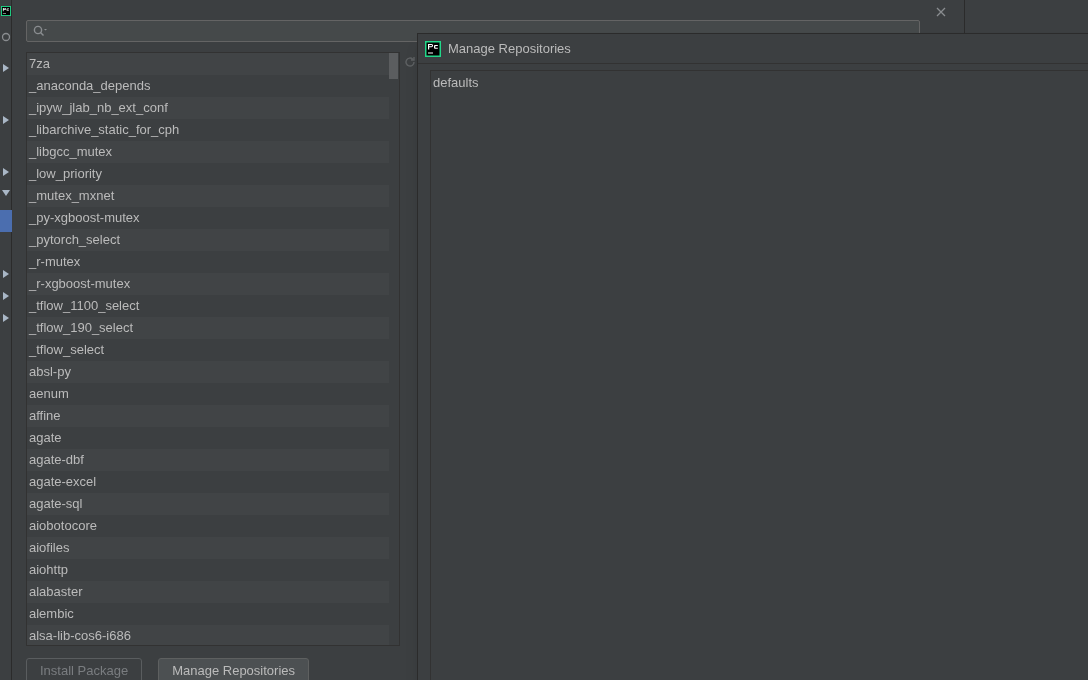  I want to click on repository-item: defaults, so click(760, 83).